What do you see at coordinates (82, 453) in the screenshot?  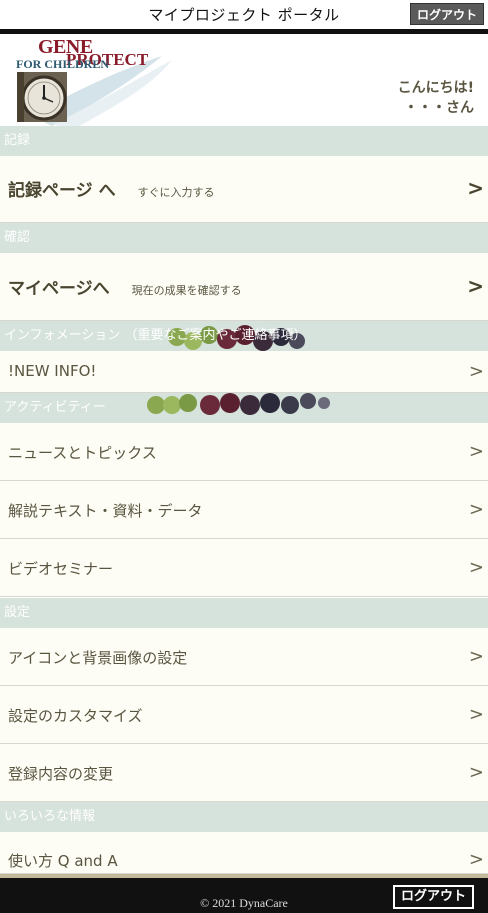 I see `news-label: ニュースとトピックス` at bounding box center [82, 453].